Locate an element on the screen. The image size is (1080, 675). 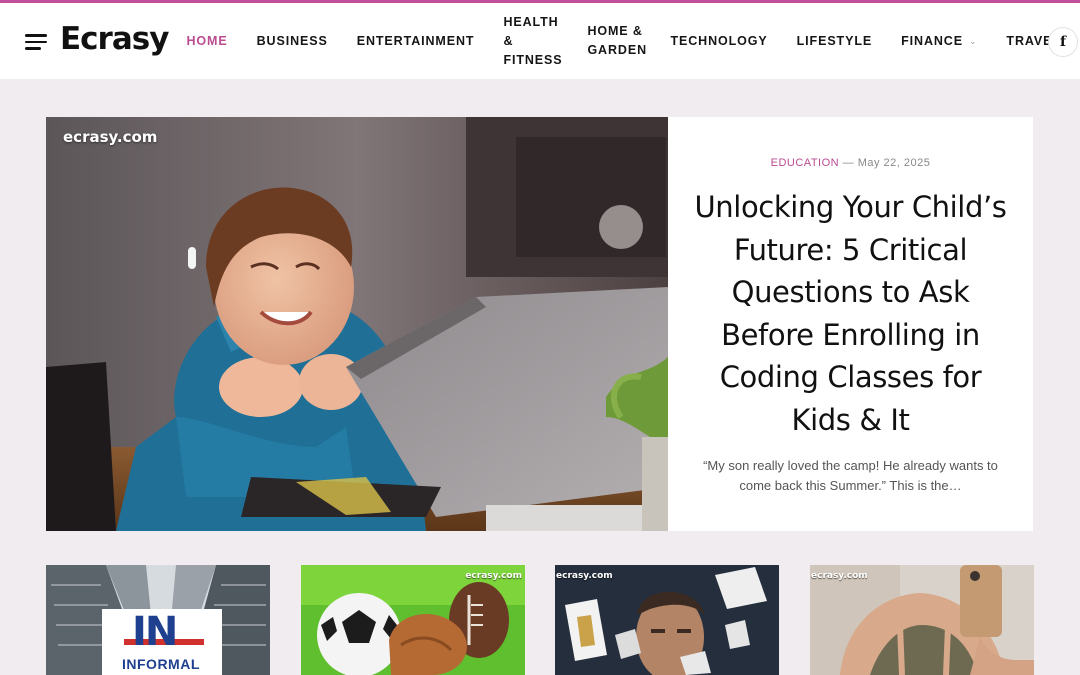
post-meta: EDUCATION — May 22, 2025 is located at coordinates (850, 163).